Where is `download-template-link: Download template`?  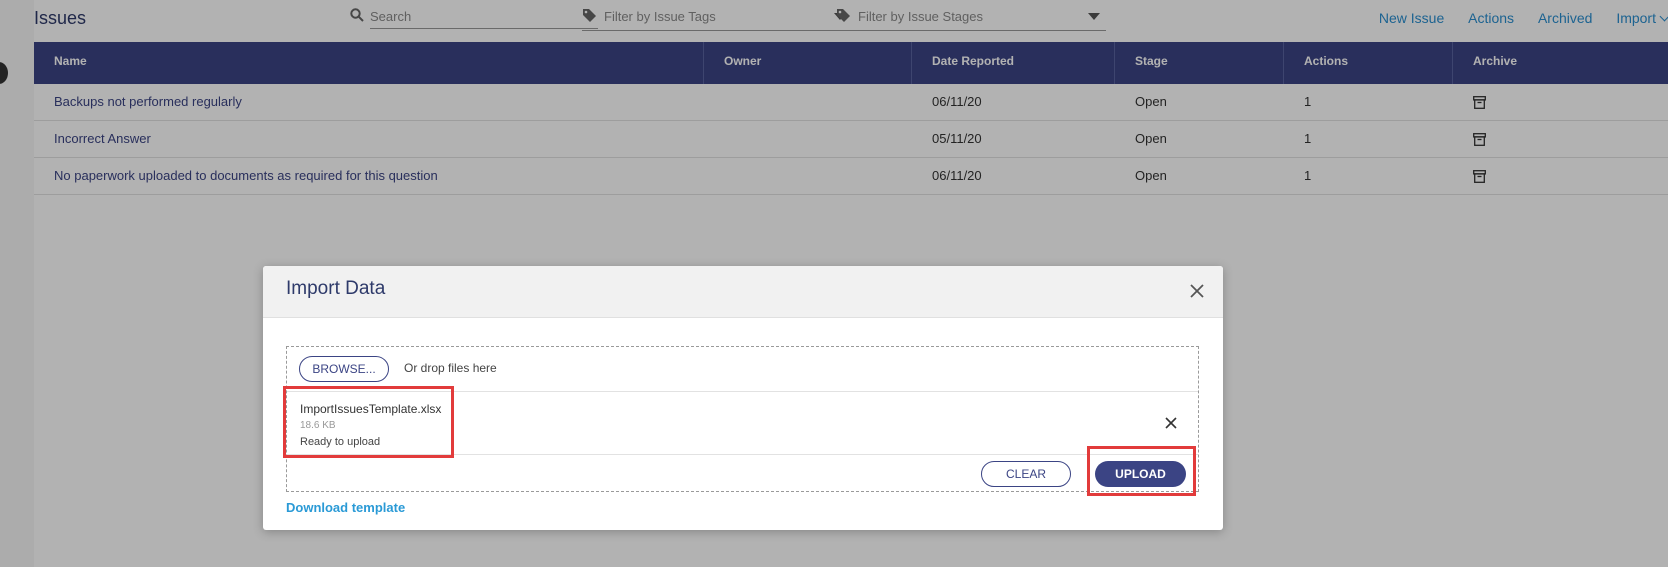
download-template-link: Download template is located at coordinates (345, 507).